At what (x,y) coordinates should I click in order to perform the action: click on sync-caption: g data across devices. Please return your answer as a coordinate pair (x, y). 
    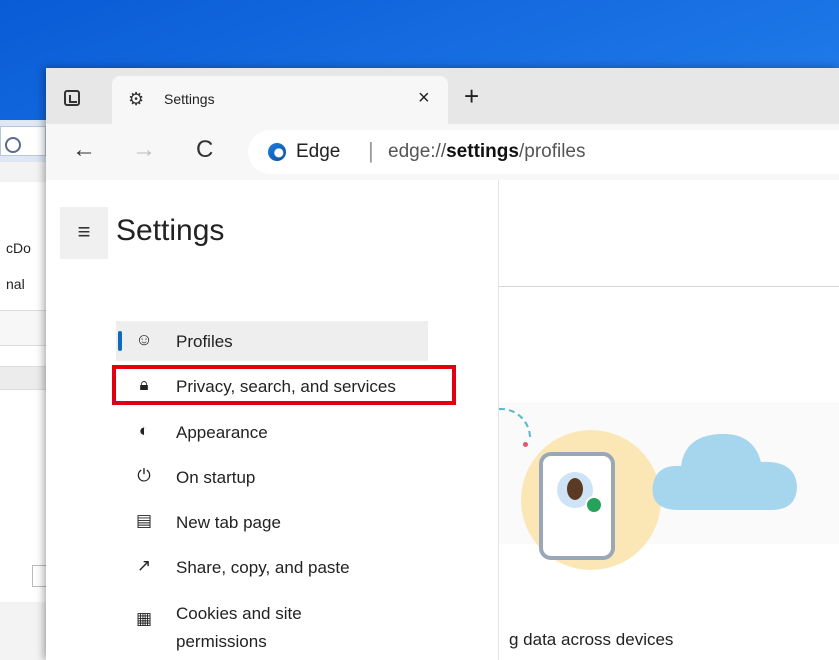
    Looking at the image, I should click on (591, 639).